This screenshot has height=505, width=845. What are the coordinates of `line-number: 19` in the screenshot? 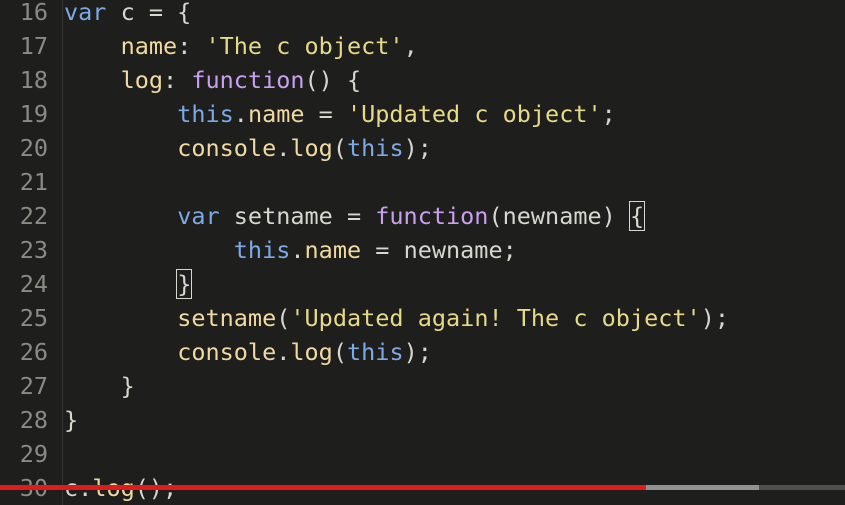 It's located at (33, 114).